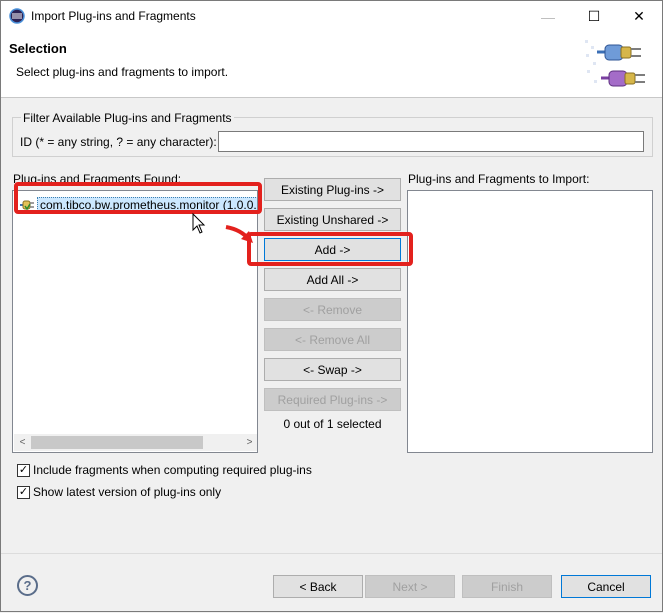 This screenshot has height=613, width=663. I want to click on close-icon: ✕, so click(639, 16).